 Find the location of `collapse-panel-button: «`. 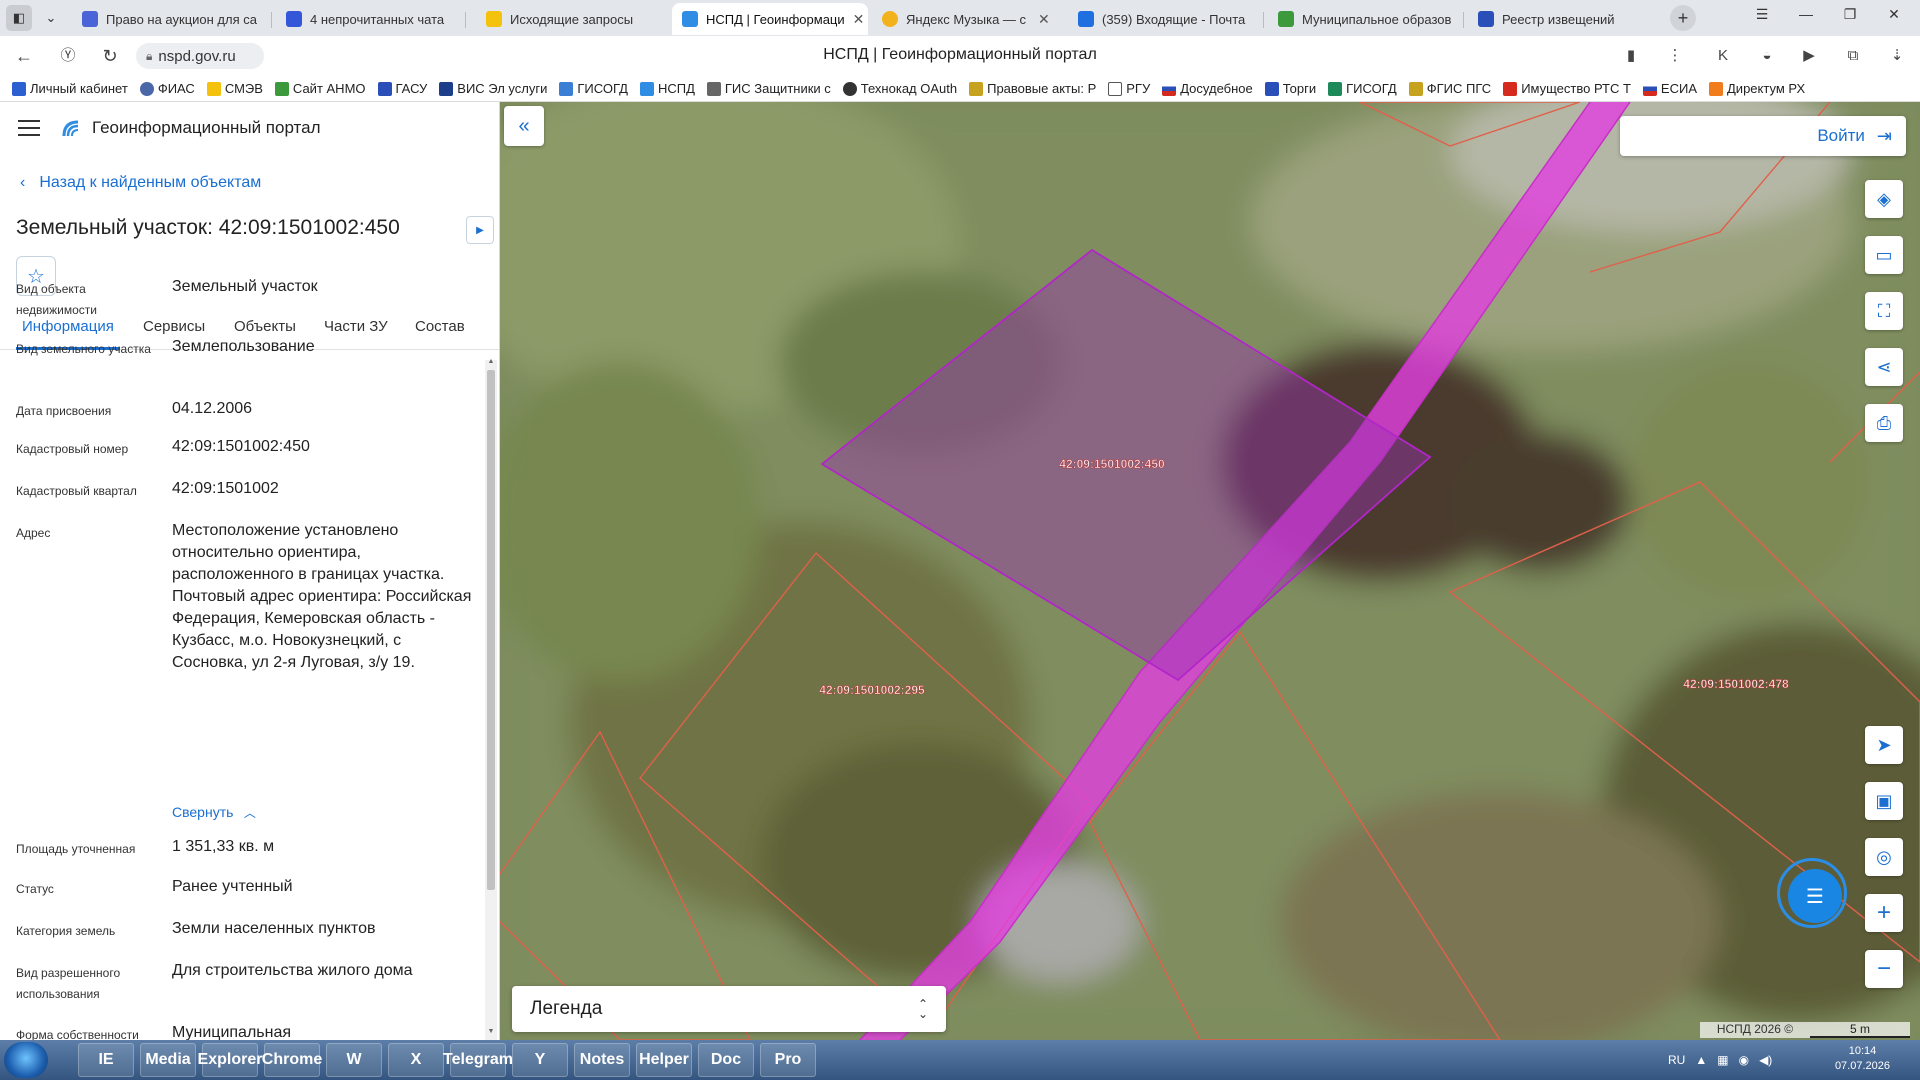

collapse-panel-button: « is located at coordinates (524, 126).